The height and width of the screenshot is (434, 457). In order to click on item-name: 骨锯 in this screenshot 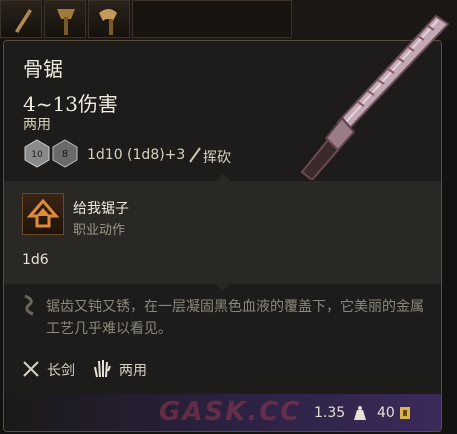, I will do `click(43, 69)`.